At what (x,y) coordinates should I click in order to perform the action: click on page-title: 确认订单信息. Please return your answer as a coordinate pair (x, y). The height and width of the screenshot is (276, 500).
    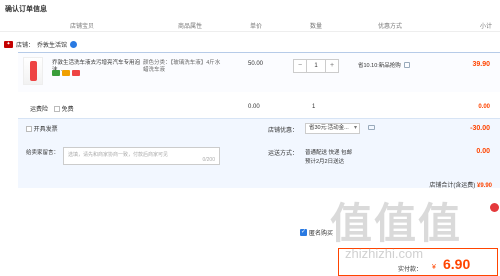
    Looking at the image, I should click on (26, 9).